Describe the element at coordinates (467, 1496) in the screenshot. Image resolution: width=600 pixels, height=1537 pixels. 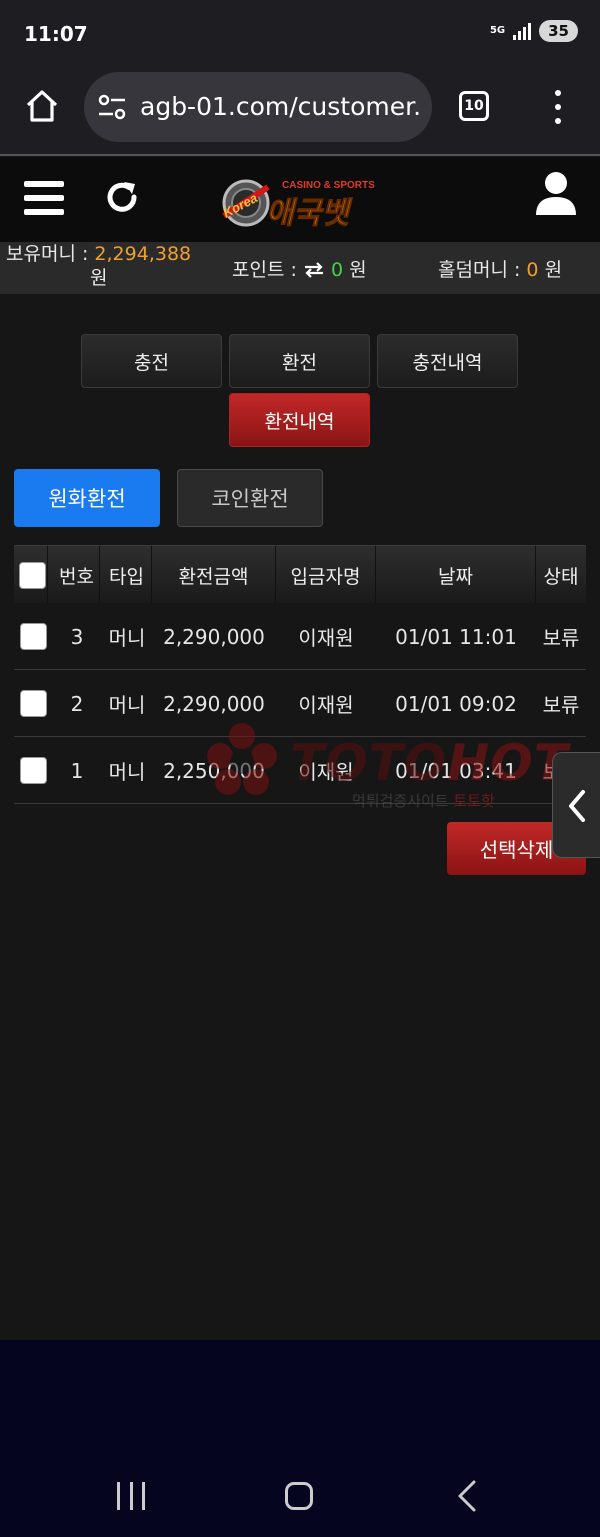
I see `back-icon` at that location.